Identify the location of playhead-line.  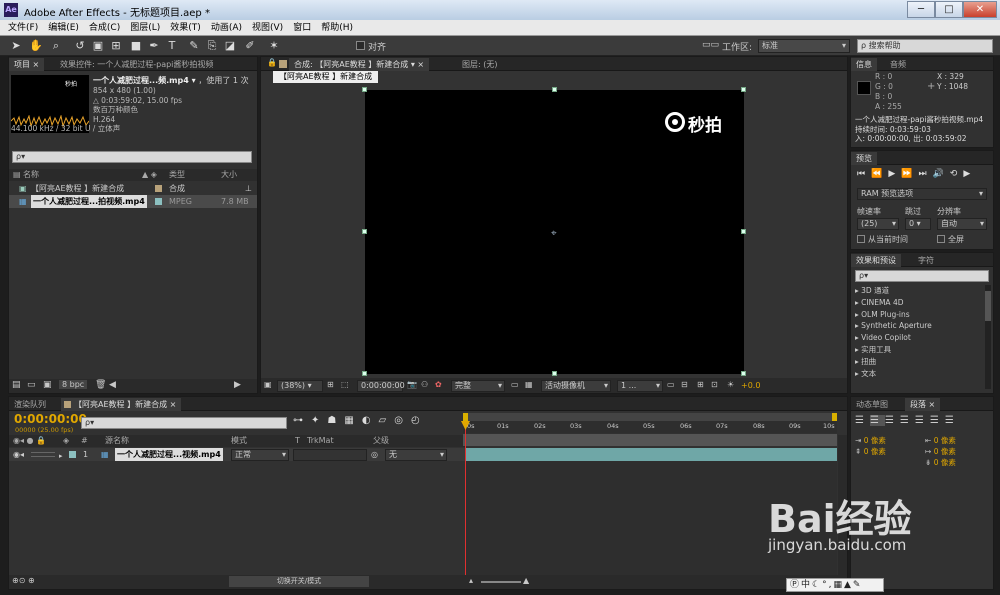
(465, 499).